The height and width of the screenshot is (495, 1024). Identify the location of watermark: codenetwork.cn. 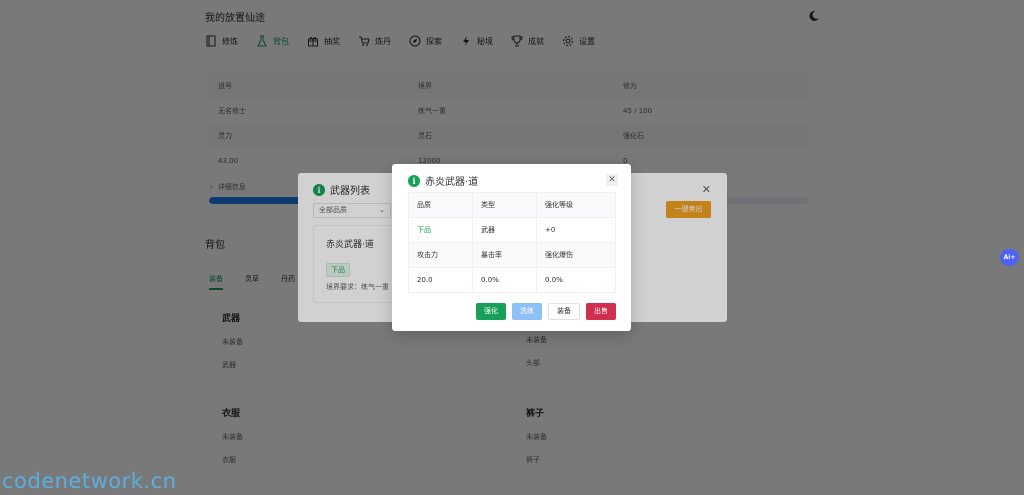
(89, 481).